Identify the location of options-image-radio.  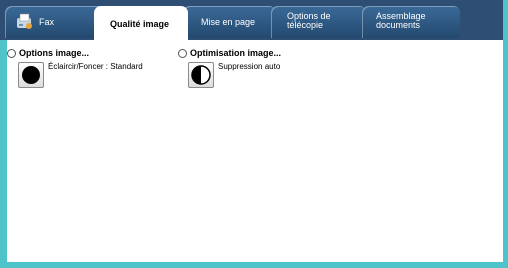
(11, 53).